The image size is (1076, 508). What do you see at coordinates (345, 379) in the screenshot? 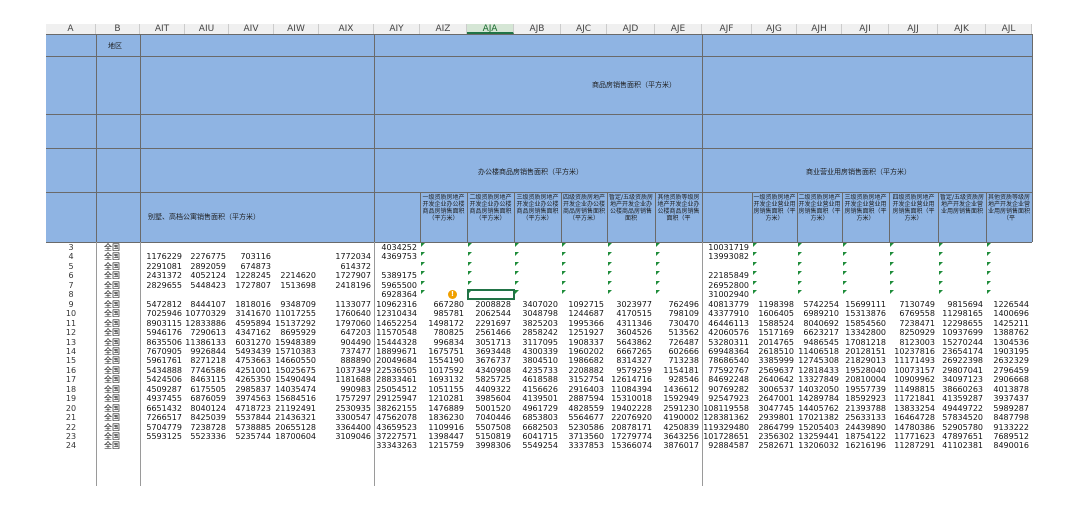
I see `data-cell: 1181688` at bounding box center [345, 379].